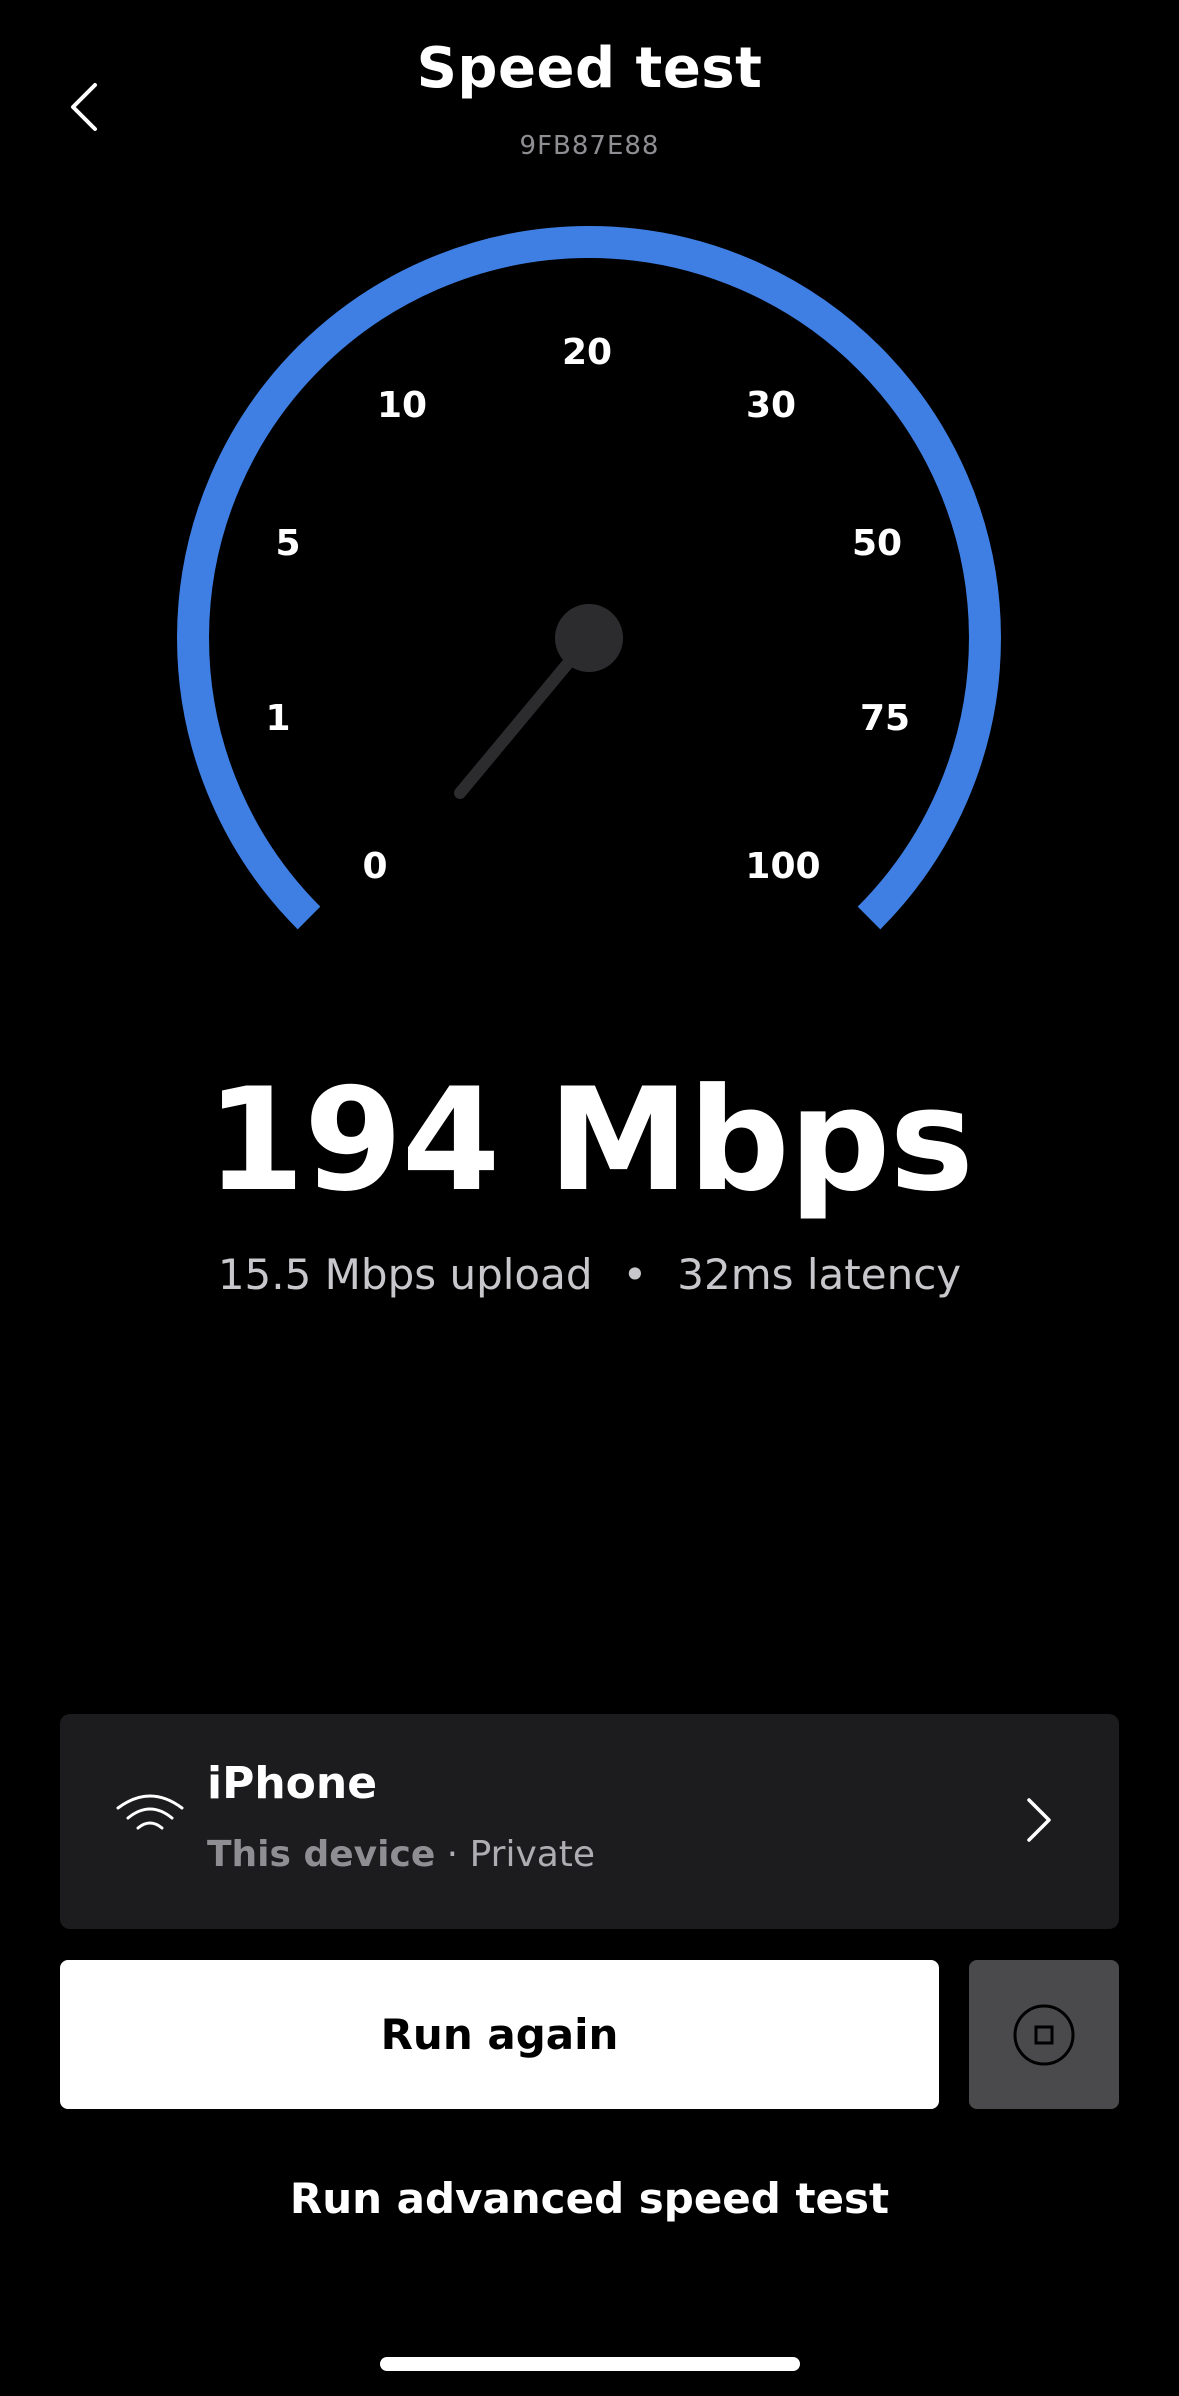 Image resolution: width=1179 pixels, height=2396 pixels. Describe the element at coordinates (589, 2198) in the screenshot. I see `run-advanced-speed-test-link: Run advanced speed test` at that location.